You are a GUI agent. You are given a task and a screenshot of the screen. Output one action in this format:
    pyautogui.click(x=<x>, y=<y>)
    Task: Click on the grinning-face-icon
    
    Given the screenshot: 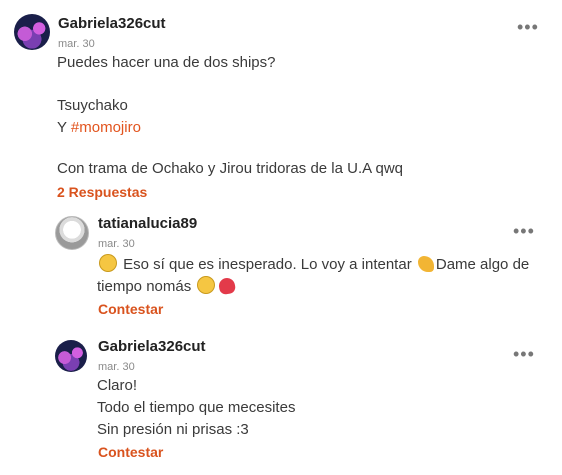 What is the action you would take?
    pyautogui.click(x=206, y=285)
    